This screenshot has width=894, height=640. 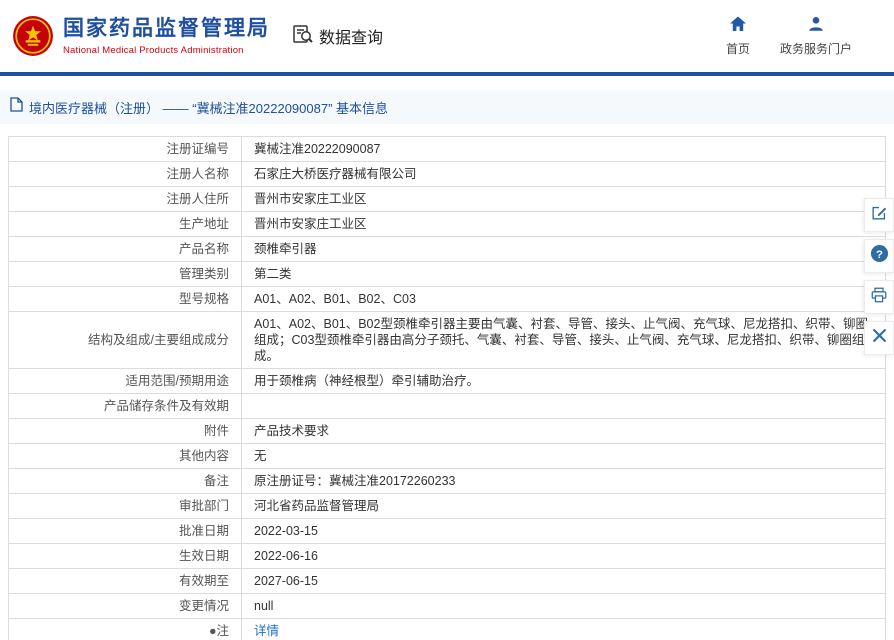 What do you see at coordinates (125, 456) in the screenshot?
I see `row-label: 其他内容` at bounding box center [125, 456].